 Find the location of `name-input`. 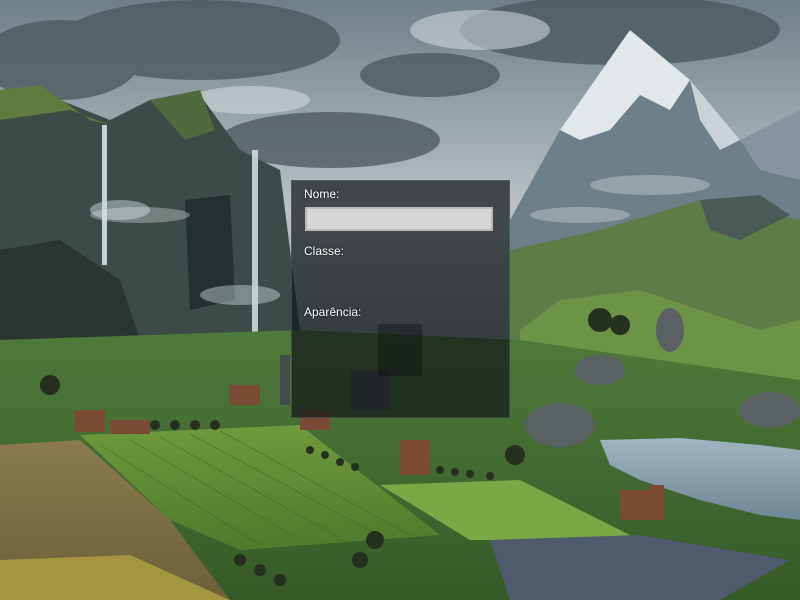

name-input is located at coordinates (399, 219).